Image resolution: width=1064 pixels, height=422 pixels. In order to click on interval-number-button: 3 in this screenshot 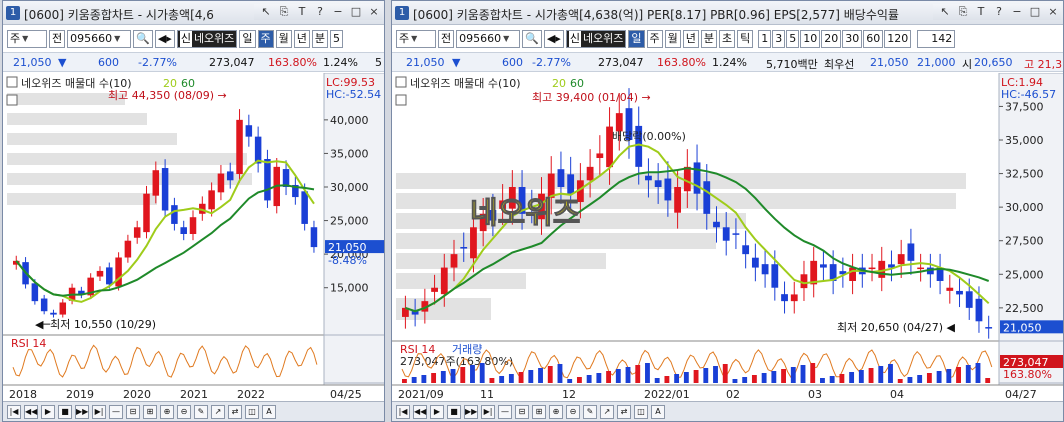, I will do `click(779, 39)`.